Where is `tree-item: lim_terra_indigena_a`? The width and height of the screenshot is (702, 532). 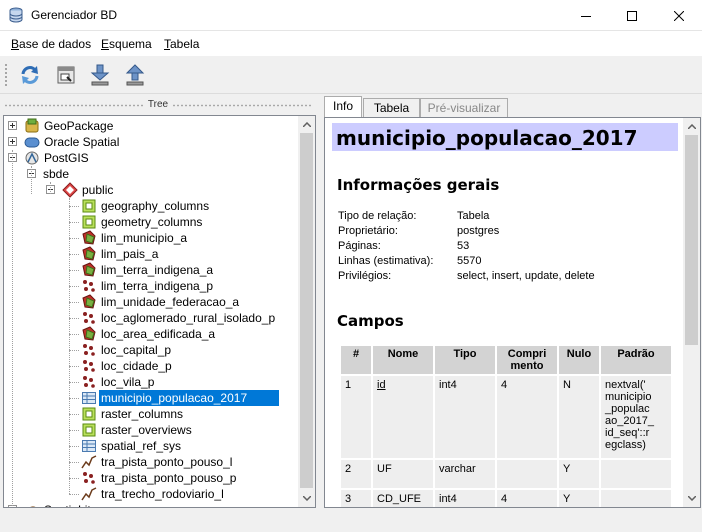
tree-item: lim_terra_indigena_a is located at coordinates (151, 270).